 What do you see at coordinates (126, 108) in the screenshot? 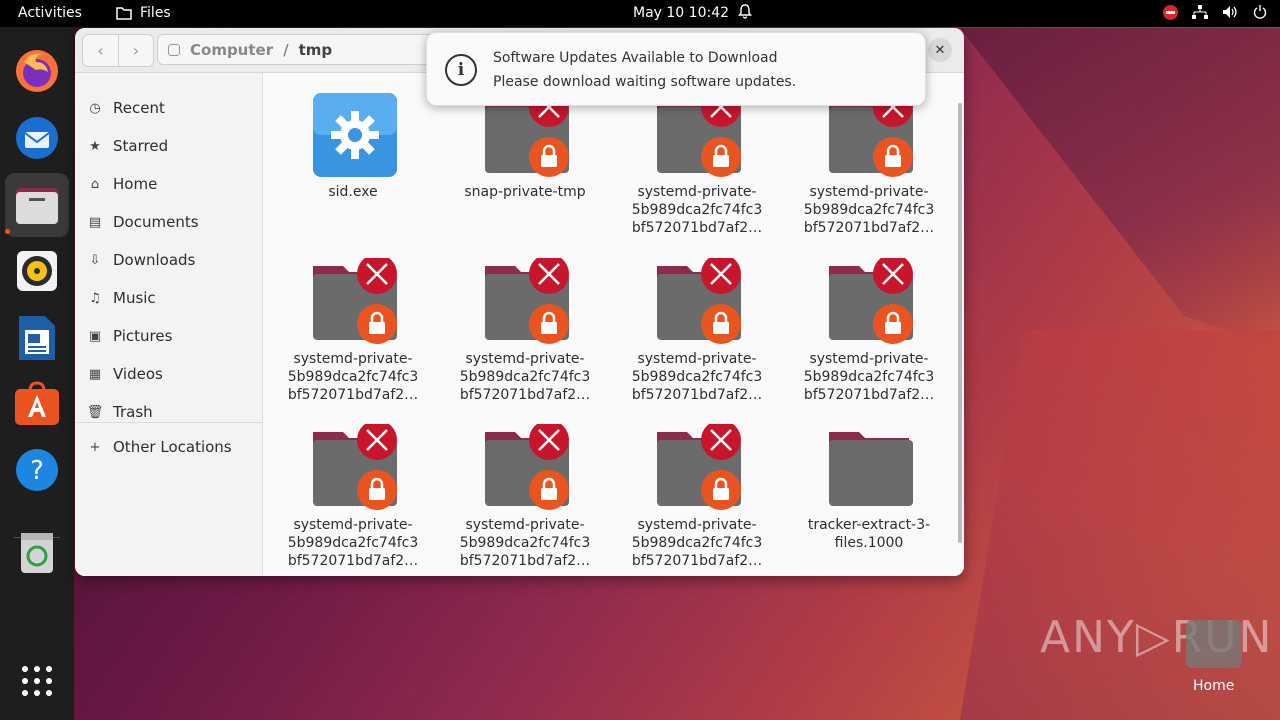
I see `sidebar-item-recent: ◷ Recent` at bounding box center [126, 108].